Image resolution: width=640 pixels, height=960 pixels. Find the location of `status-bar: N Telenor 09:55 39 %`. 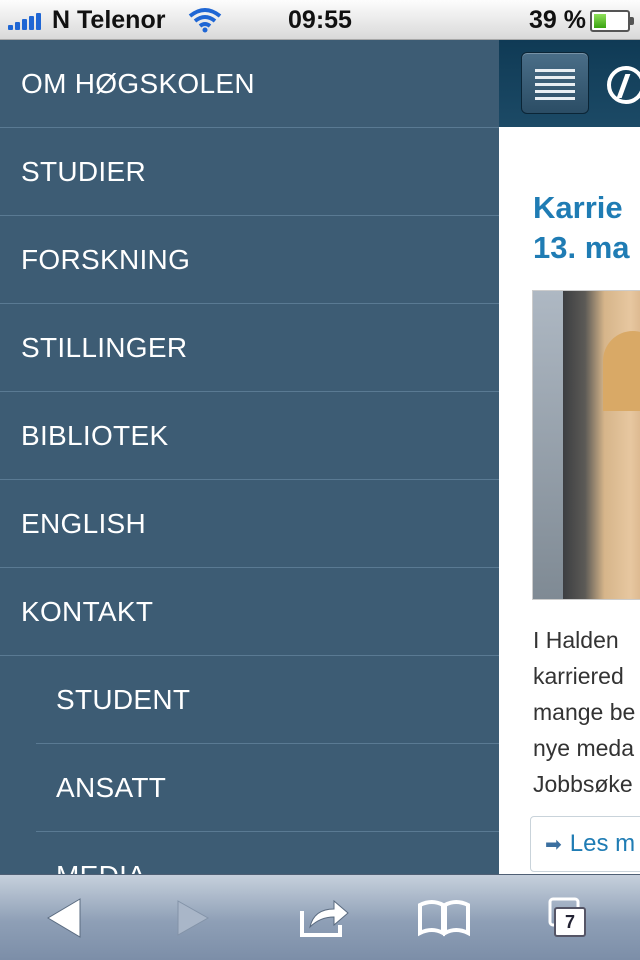

status-bar: N Telenor 09:55 39 % is located at coordinates (320, 20).